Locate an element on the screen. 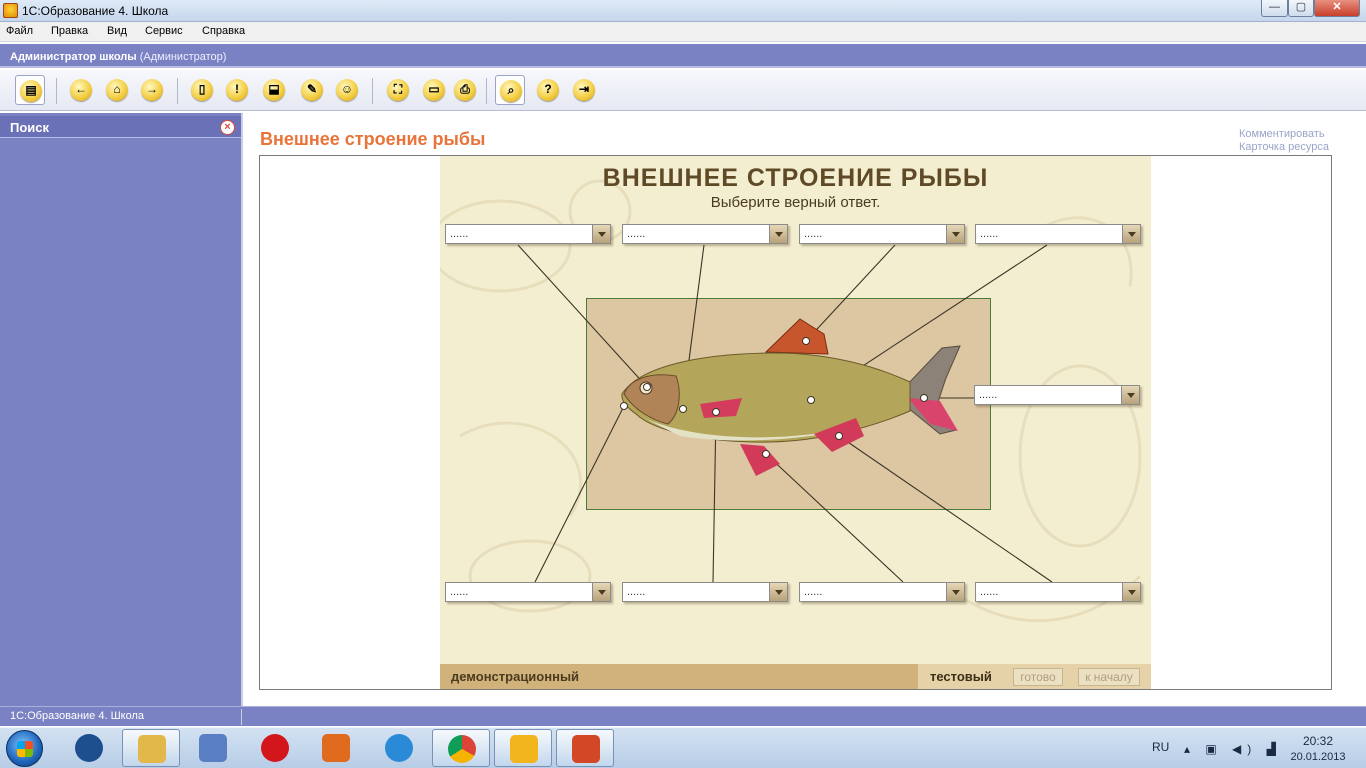 Image resolution: width=1366 pixels, height=768 pixels. clock-date: 20.01.2013 is located at coordinates (1318, 757).